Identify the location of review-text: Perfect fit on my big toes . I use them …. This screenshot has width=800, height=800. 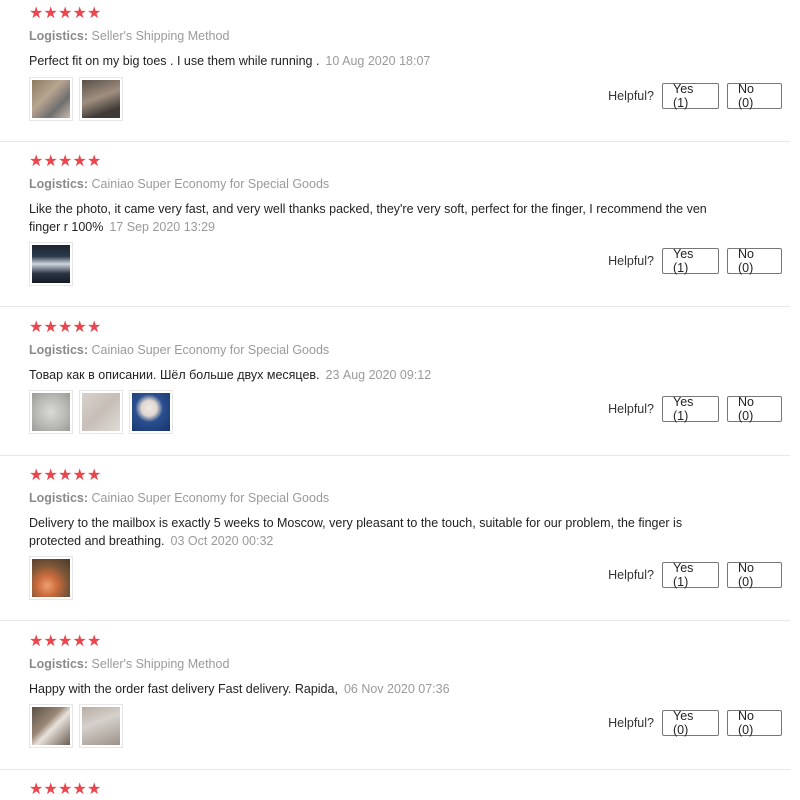
(374, 61).